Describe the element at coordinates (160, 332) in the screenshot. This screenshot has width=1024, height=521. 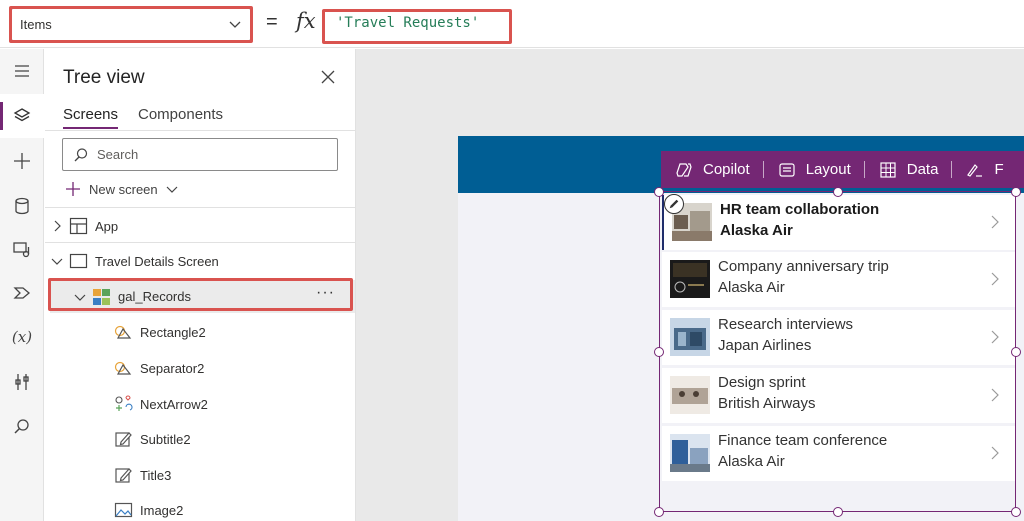
I see `tree-node-rectangle2: Rectangle2` at that location.